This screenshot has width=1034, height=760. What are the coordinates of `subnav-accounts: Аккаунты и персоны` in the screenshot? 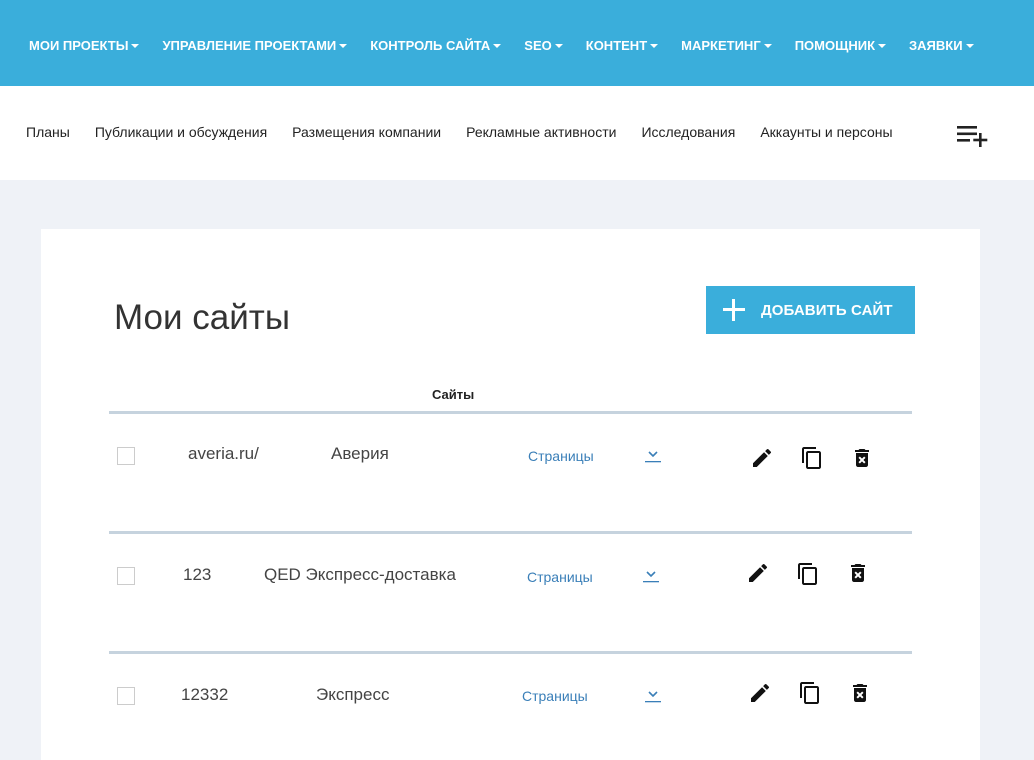 It's located at (826, 132).